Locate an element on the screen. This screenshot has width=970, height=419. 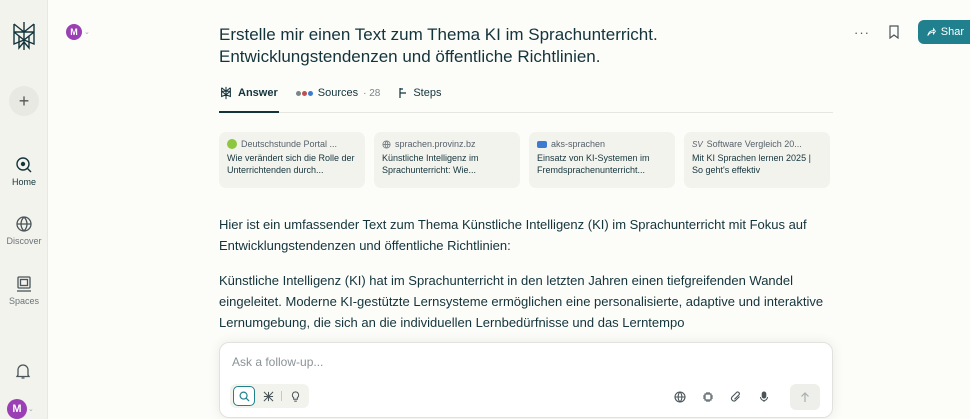
home-icon is located at coordinates (24, 165).